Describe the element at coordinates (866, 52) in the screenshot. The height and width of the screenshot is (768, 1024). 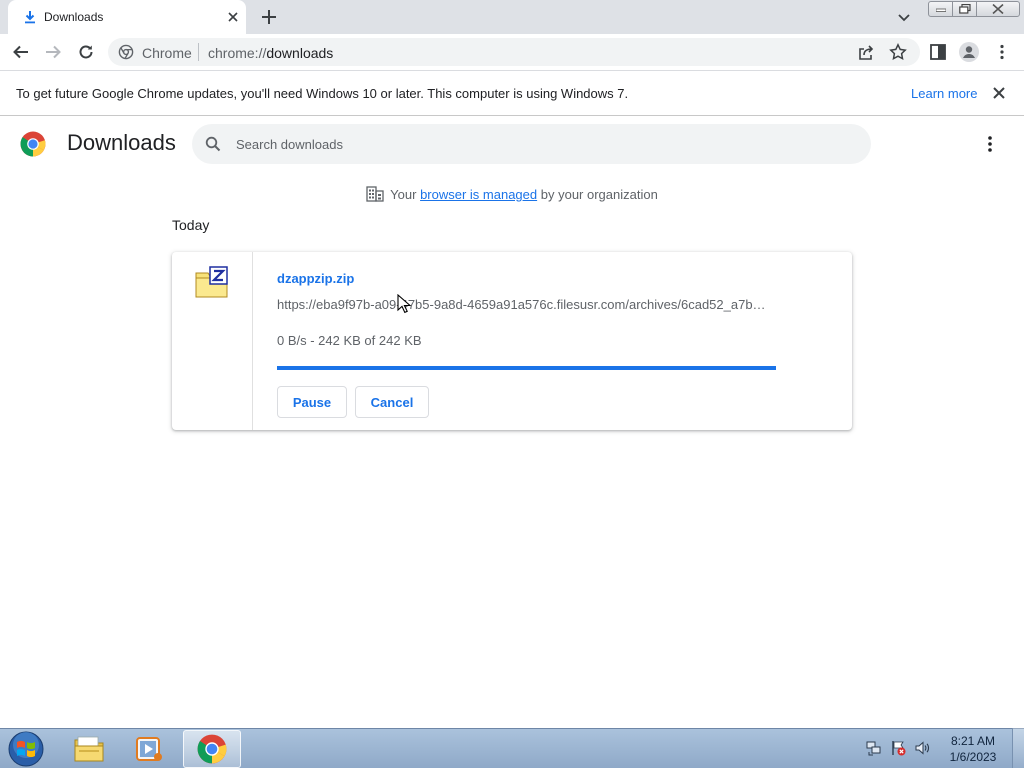
I see `share-icon` at that location.